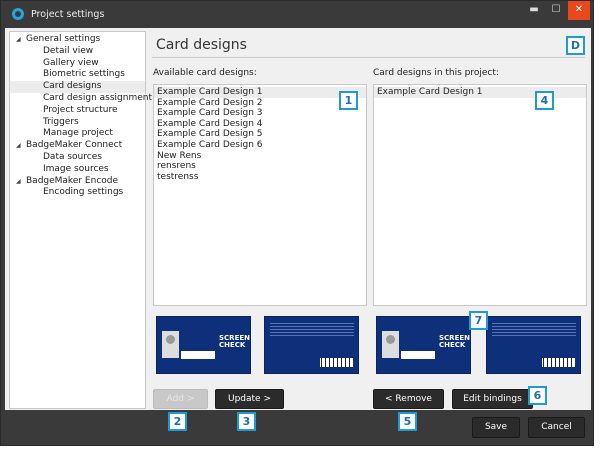 The height and width of the screenshot is (451, 600). What do you see at coordinates (348, 100) in the screenshot?
I see `callout-badge-1: 1` at bounding box center [348, 100].